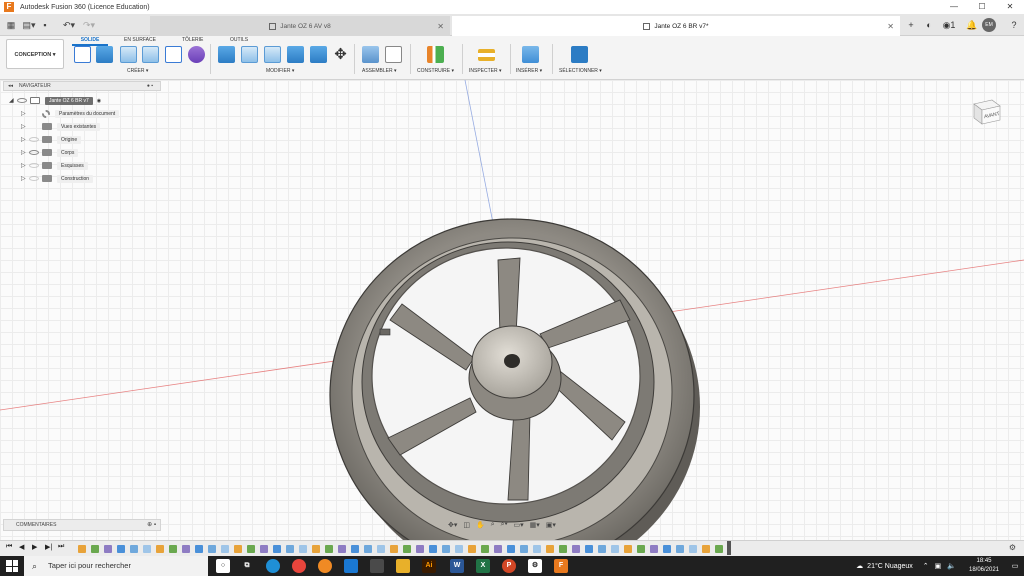  What do you see at coordinates (949, 25) in the screenshot?
I see `job-status-icon: ◉1` at bounding box center [949, 25].